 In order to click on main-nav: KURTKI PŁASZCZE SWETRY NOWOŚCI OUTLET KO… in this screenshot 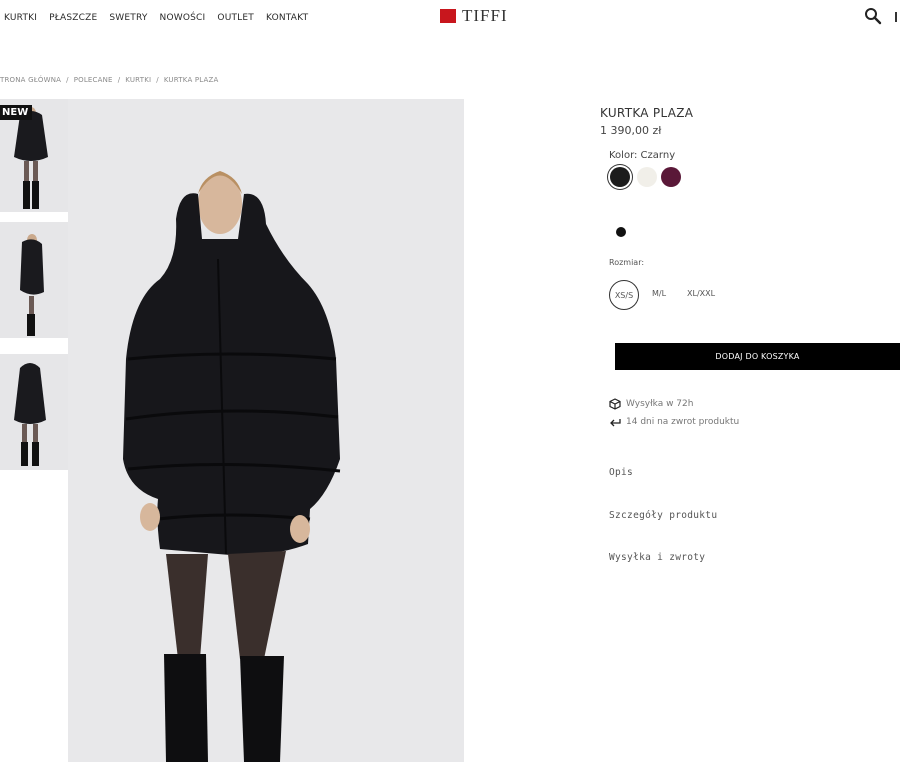, I will do `click(162, 18)`.